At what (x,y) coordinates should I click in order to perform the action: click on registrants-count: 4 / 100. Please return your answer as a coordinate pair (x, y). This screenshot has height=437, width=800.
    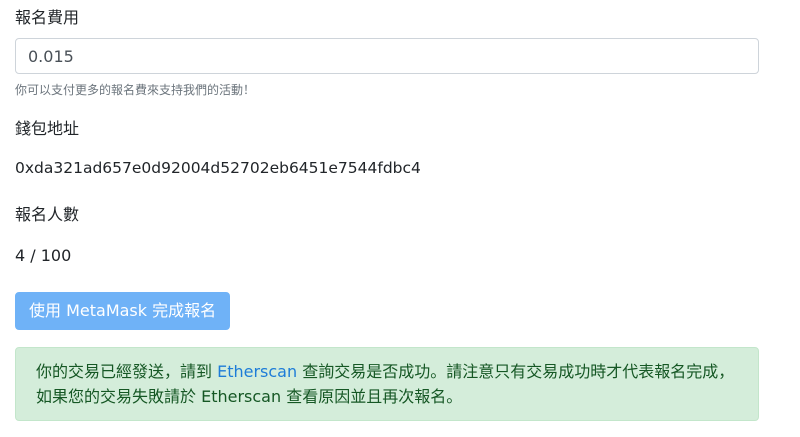
    Looking at the image, I should click on (43, 255).